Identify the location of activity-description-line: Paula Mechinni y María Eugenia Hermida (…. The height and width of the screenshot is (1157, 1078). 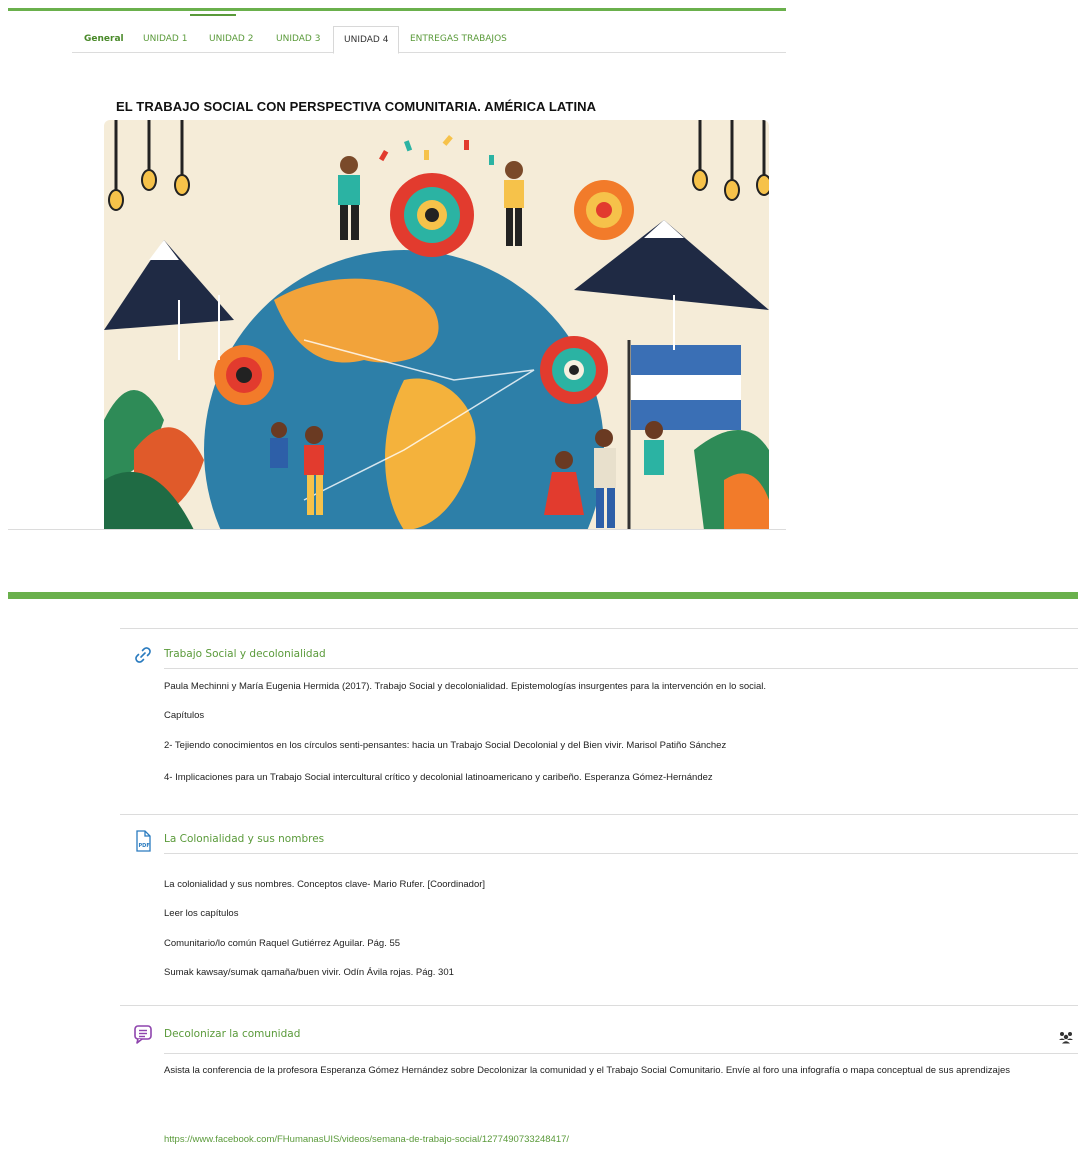
(465, 686).